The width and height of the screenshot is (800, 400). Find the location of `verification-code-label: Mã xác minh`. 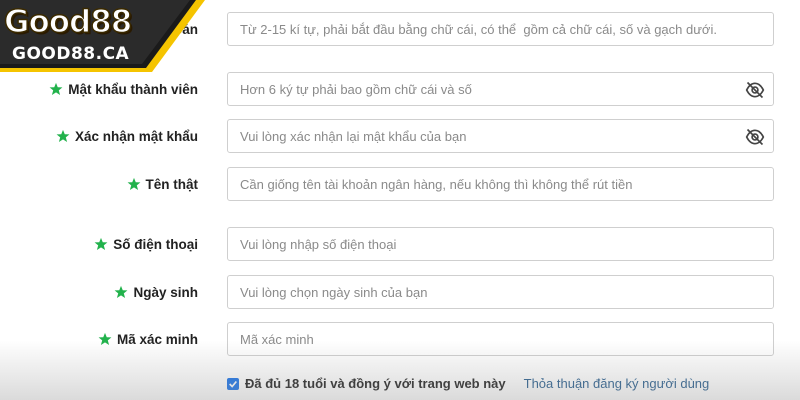

verification-code-label: Mã xác minh is located at coordinates (148, 339).